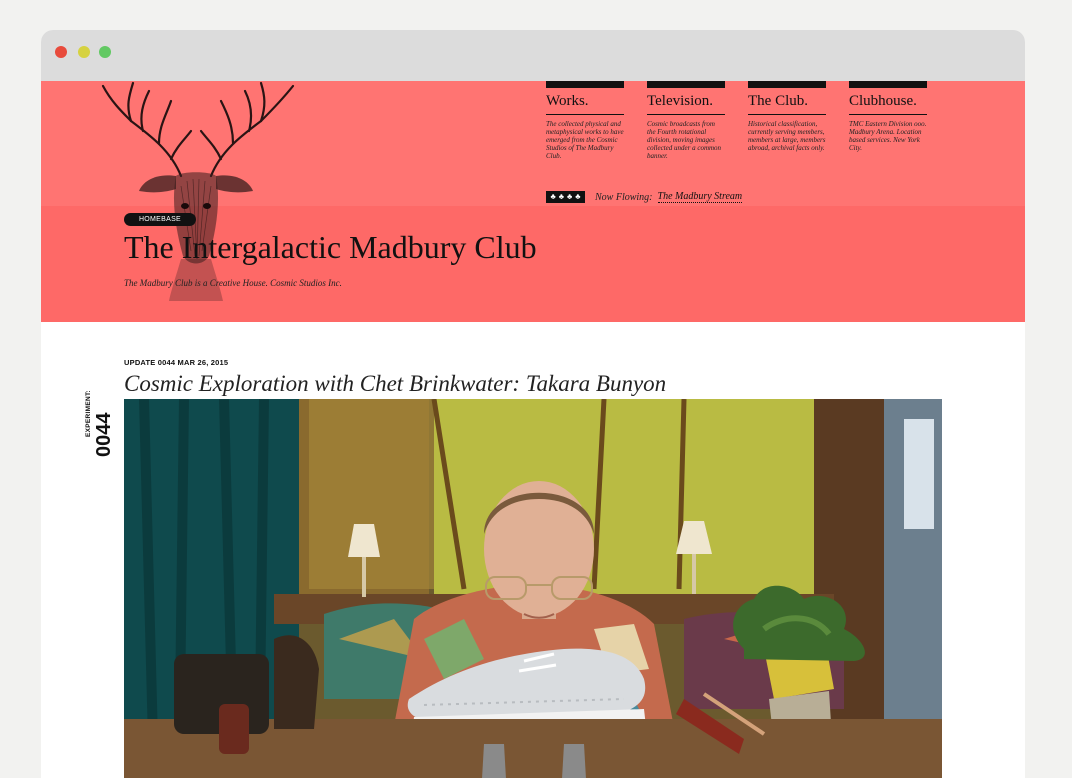 This screenshot has height=778, width=1072. What do you see at coordinates (84, 52) in the screenshot?
I see `minimize-window-dot` at bounding box center [84, 52].